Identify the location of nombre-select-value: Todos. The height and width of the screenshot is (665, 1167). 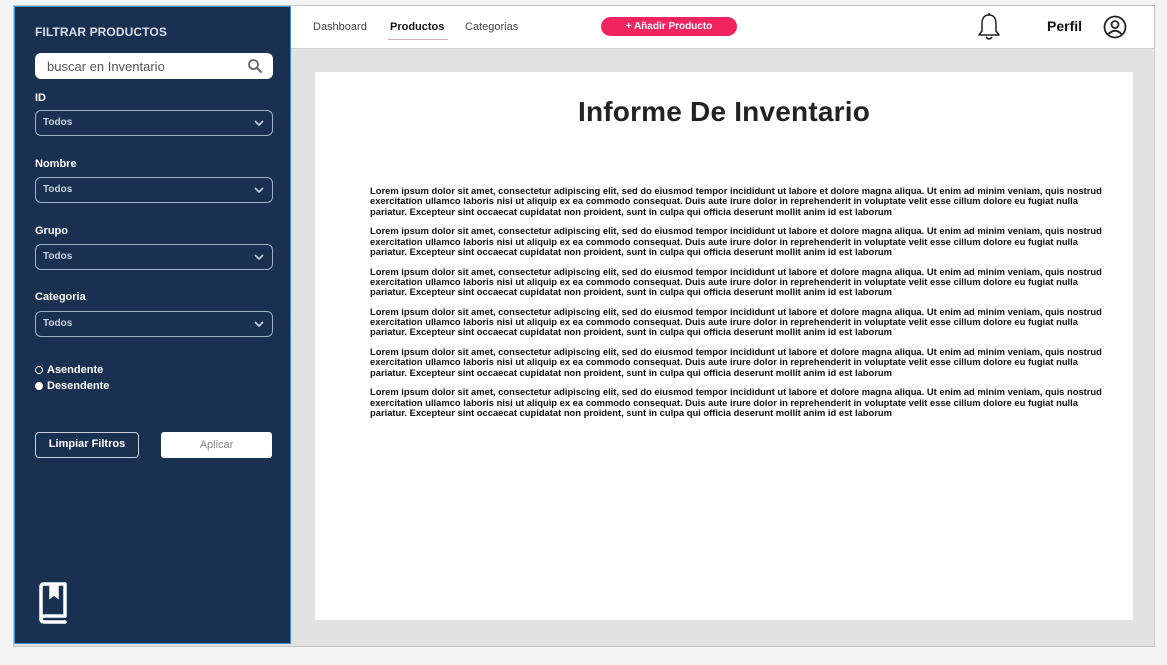
(58, 189).